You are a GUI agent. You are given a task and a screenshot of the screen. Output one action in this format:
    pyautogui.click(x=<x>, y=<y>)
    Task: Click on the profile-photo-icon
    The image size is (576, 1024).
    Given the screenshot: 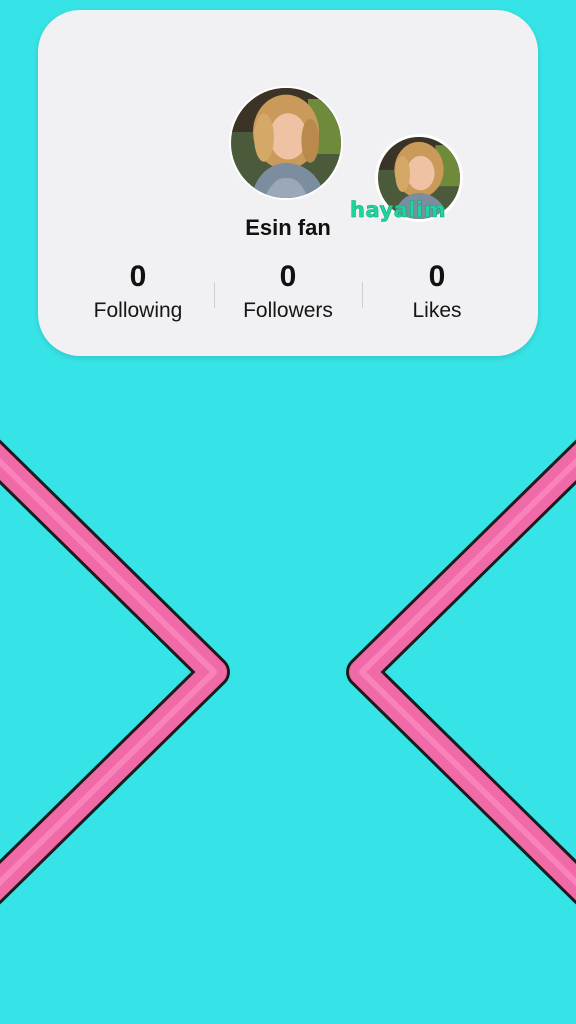 What is the action you would take?
    pyautogui.click(x=286, y=143)
    